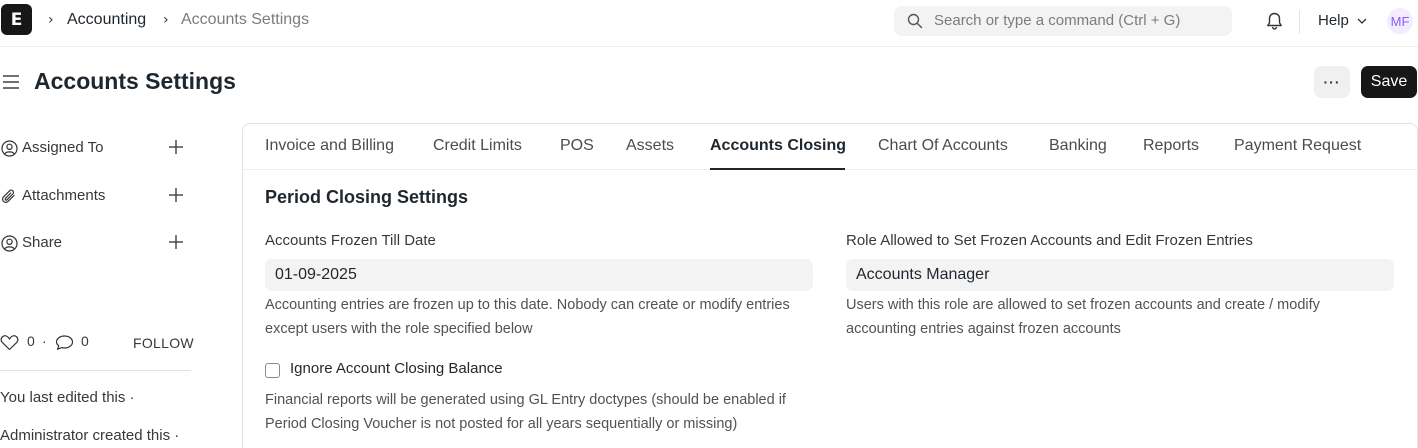  I want to click on reactions-bar: 0 · 0 FOLLOW, so click(97, 343).